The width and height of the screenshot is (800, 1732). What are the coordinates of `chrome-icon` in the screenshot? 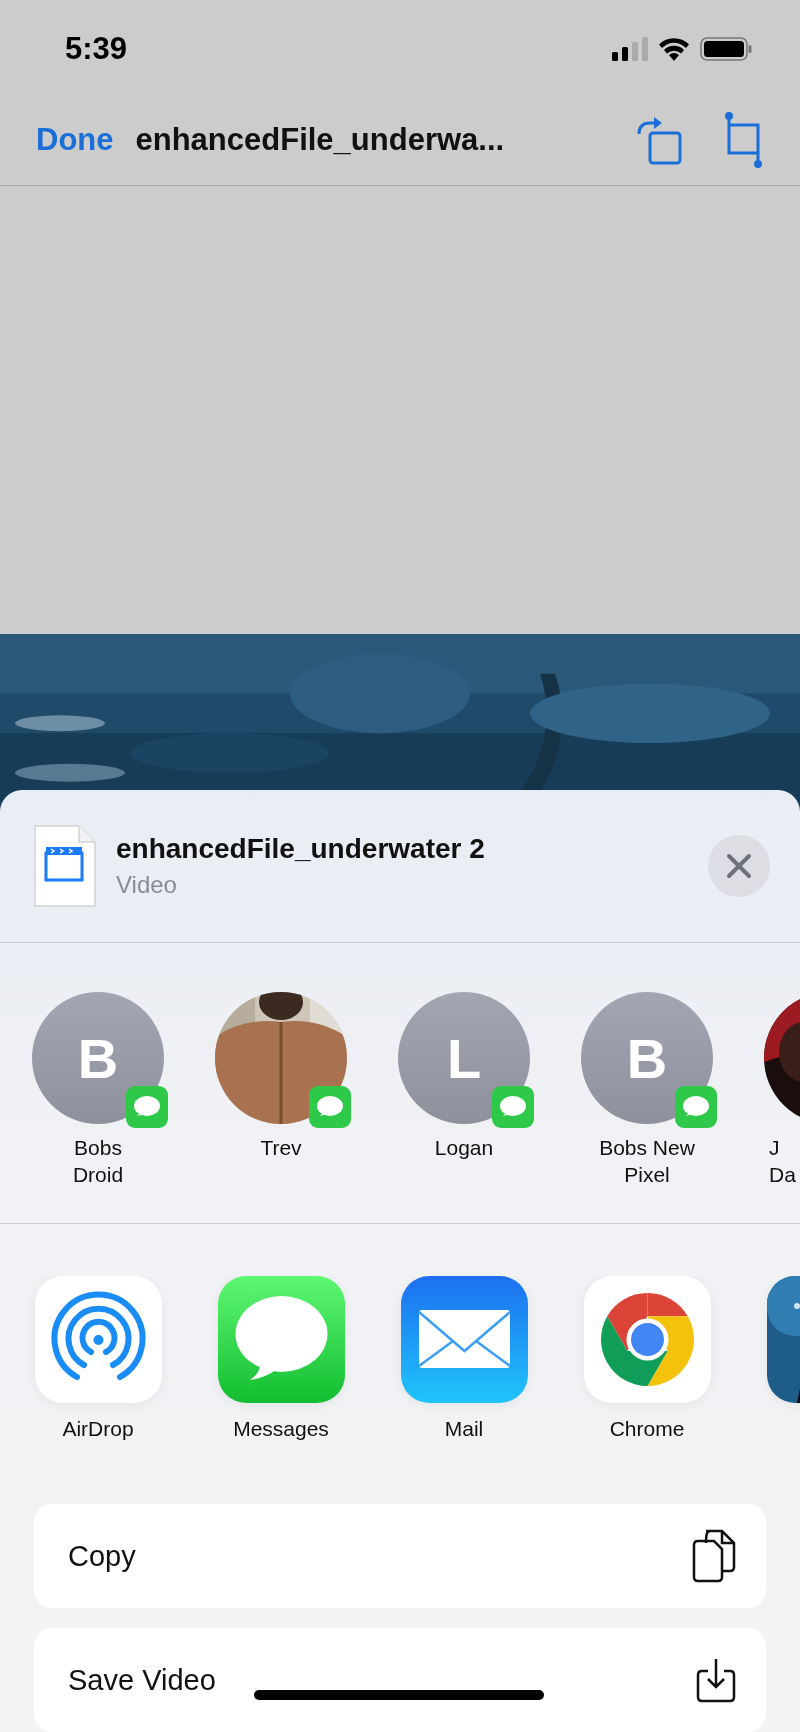 It's located at (647, 1339).